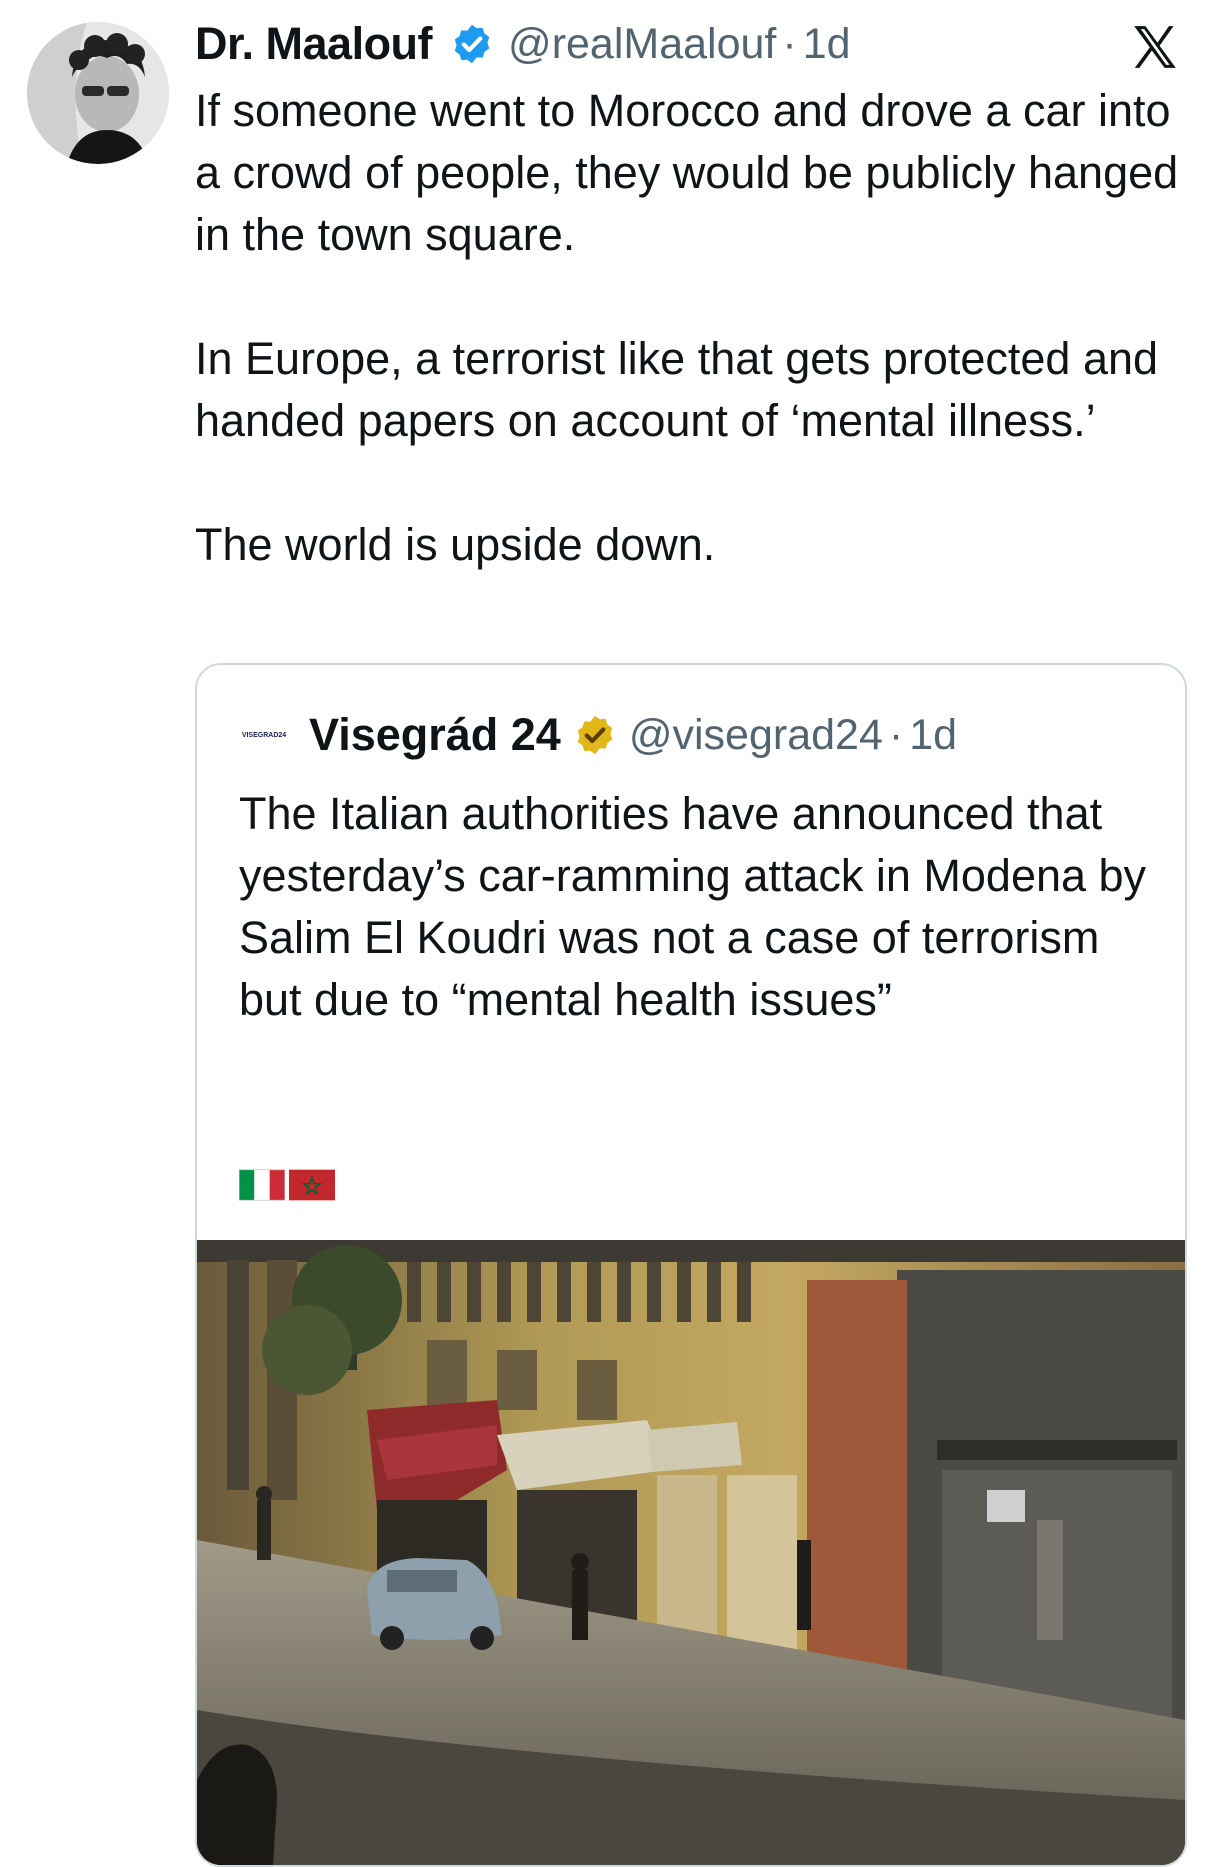 This screenshot has width=1206, height=1867. Describe the element at coordinates (262, 1185) in the screenshot. I see `italy-flag-icon` at that location.